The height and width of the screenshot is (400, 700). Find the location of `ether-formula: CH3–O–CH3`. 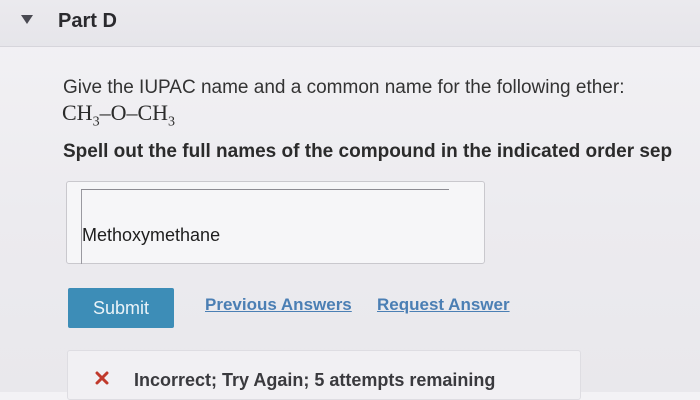

ether-formula: CH3–O–CH3 is located at coordinates (118, 115).